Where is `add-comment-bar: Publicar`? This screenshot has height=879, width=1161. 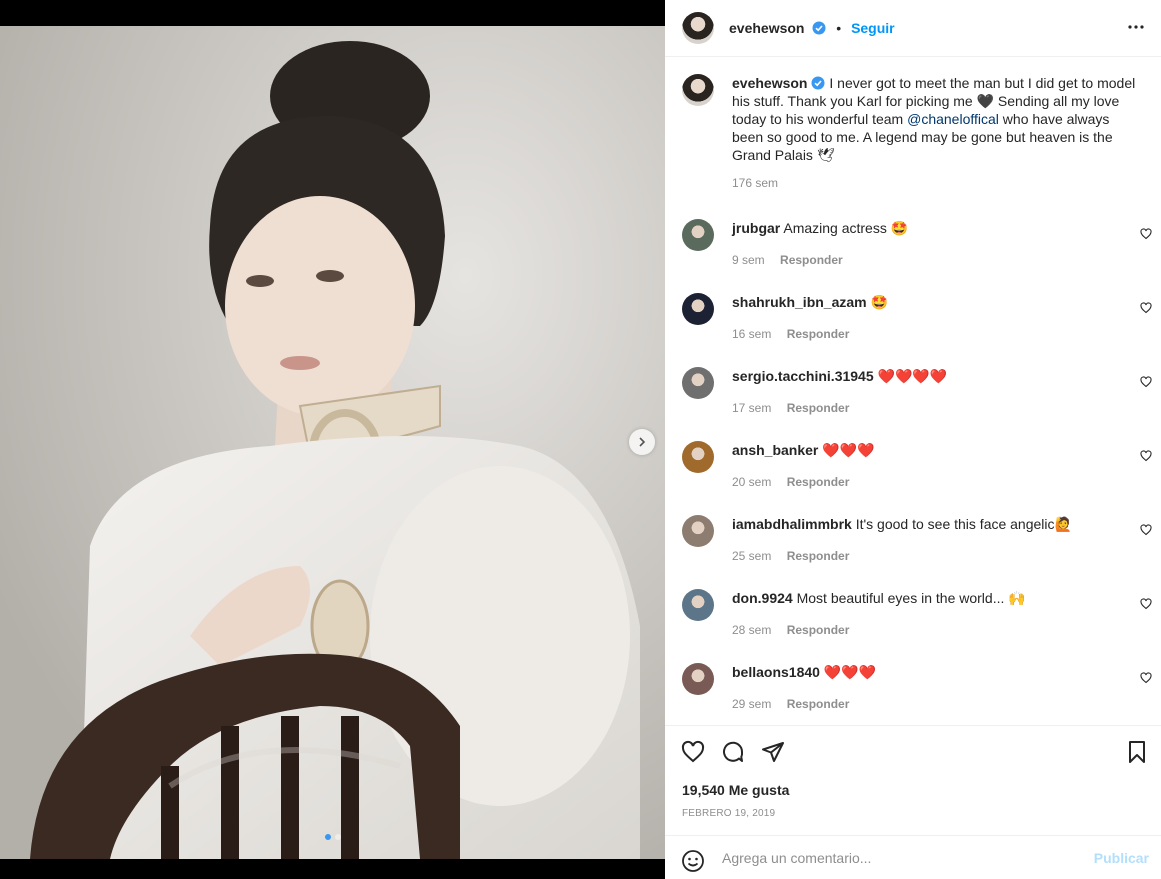
add-comment-bar: Publicar is located at coordinates (913, 857).